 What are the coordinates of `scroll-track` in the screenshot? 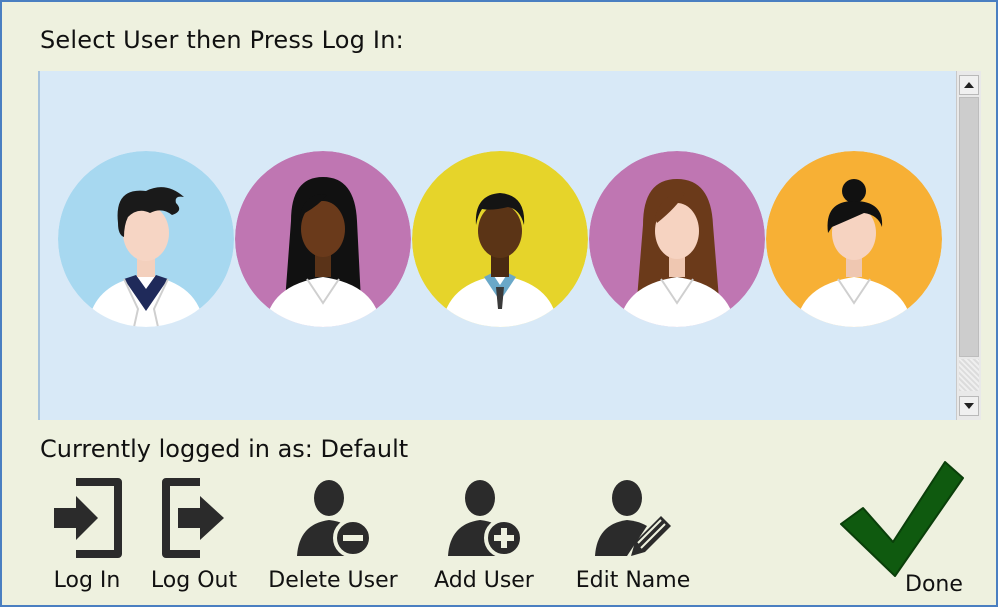 It's located at (969, 375).